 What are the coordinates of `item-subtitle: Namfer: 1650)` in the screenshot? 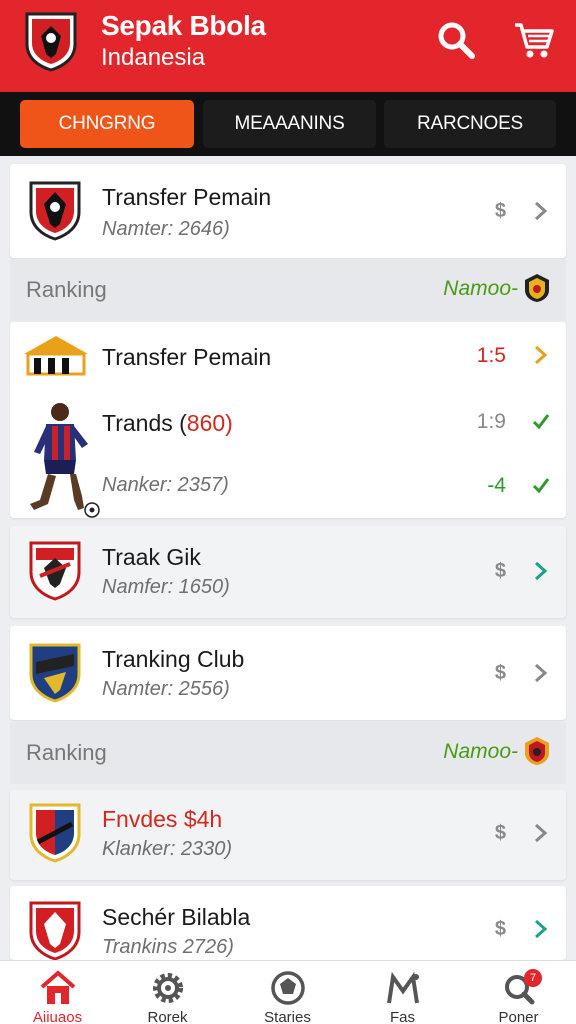 It's located at (166, 587).